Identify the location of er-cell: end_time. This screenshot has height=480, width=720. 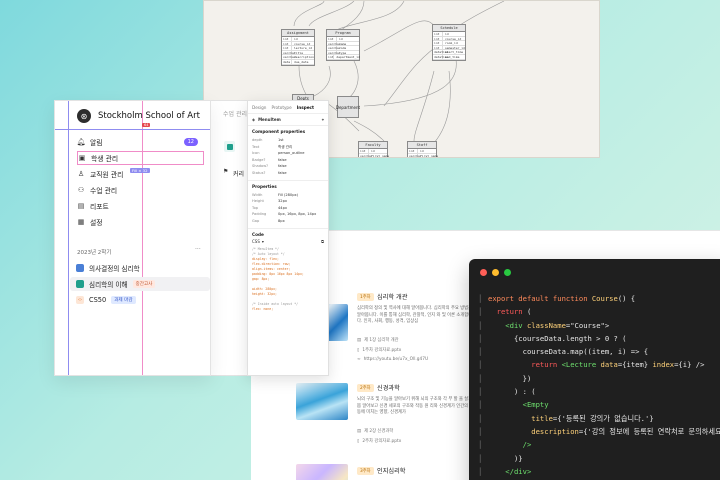
(452, 56).